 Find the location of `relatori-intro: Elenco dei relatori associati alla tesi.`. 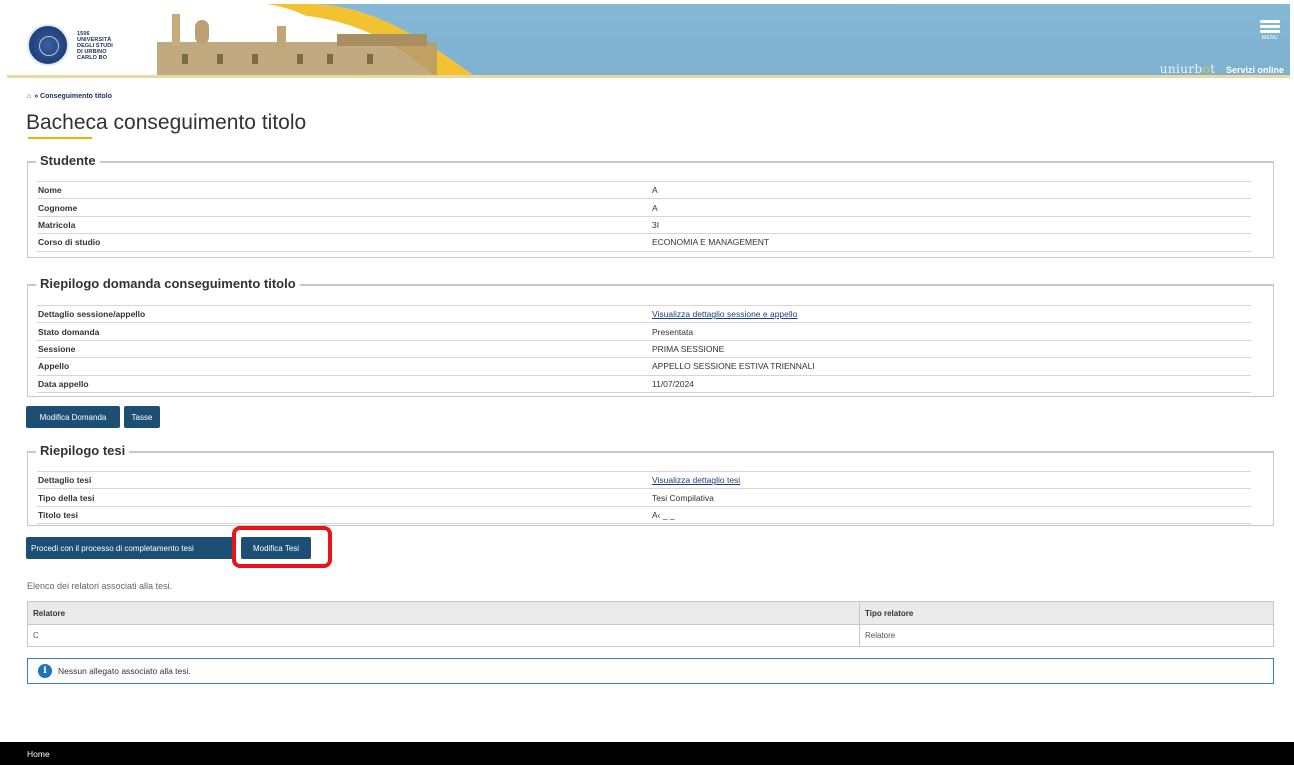

relatori-intro: Elenco dei relatori associati alla tesi. is located at coordinates (100, 586).